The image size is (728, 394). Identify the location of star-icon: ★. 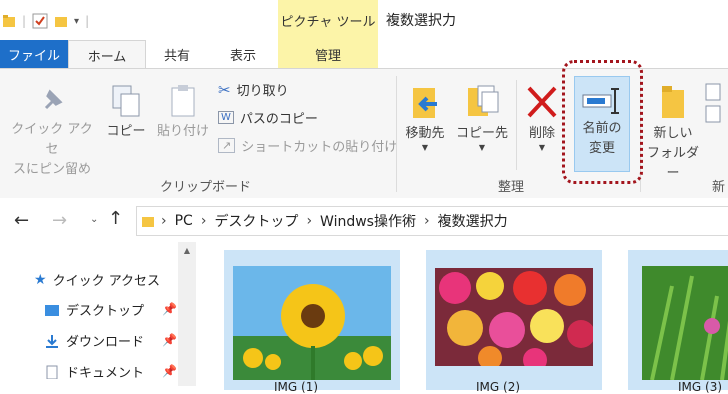
(40, 279).